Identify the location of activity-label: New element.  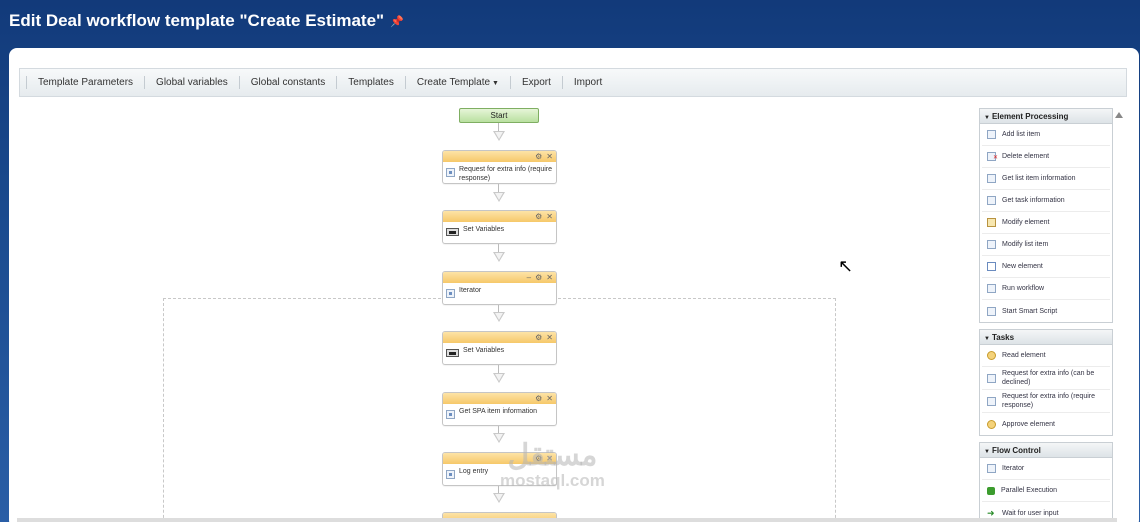
(1022, 266).